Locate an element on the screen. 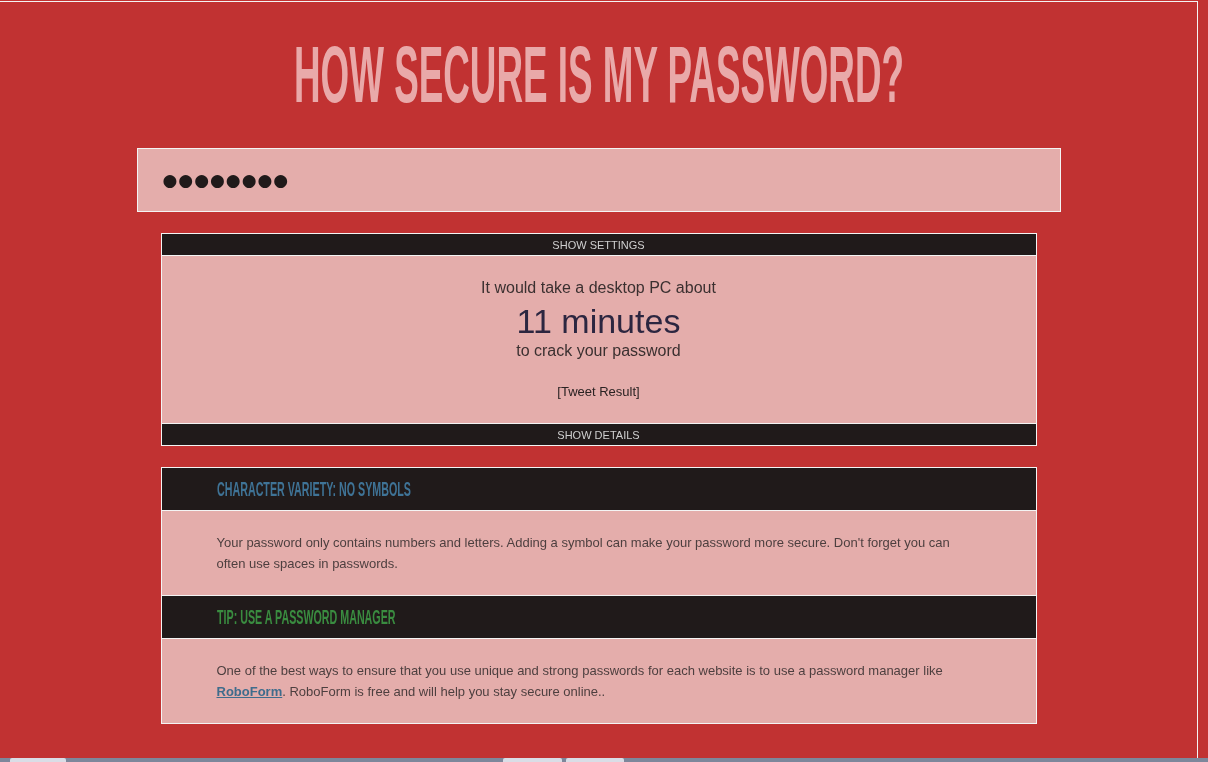  show-settings-button: SHOW SETTINGS is located at coordinates (598, 245).